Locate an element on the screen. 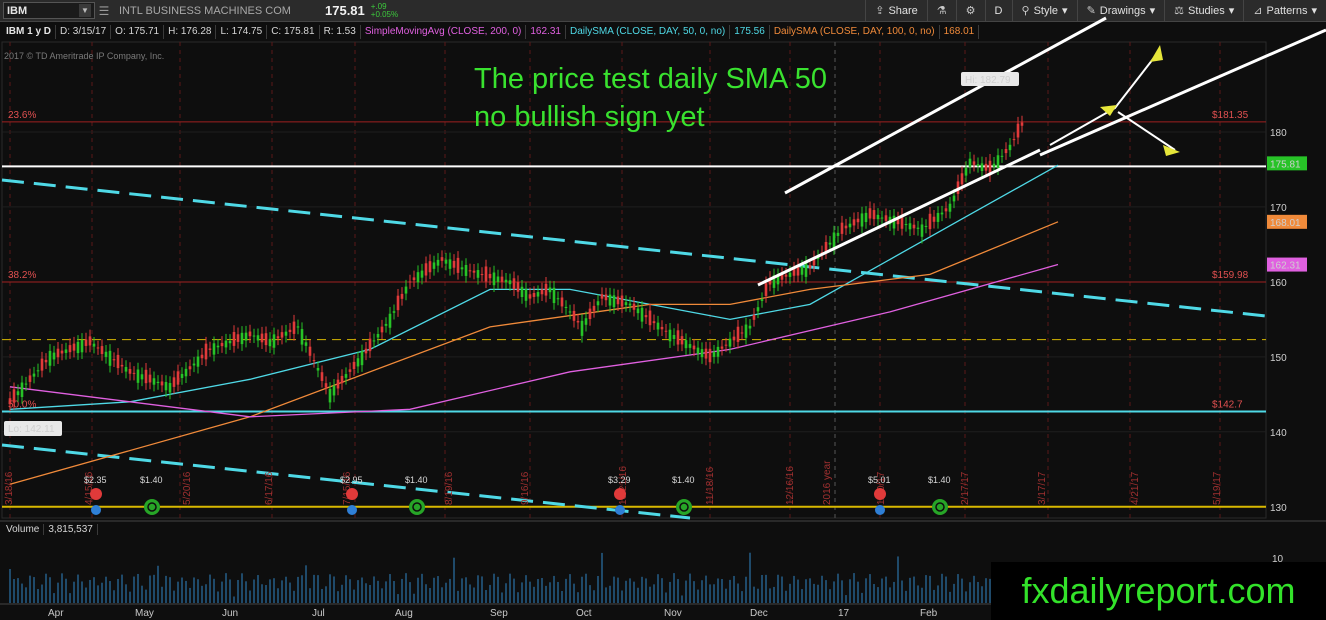  sma50-label: DailySMA (CLOSE, DAY, 50, 0, no) is located at coordinates (648, 32).